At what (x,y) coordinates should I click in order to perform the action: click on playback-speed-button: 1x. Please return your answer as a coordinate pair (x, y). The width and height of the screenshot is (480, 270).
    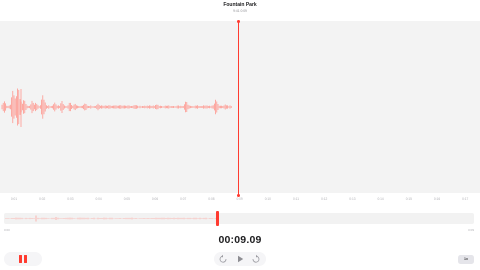
    Looking at the image, I should click on (466, 259).